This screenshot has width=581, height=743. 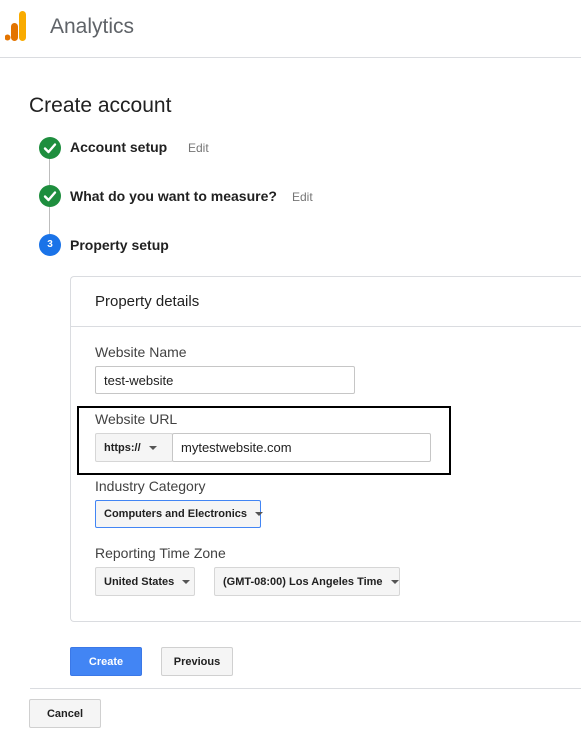 I want to click on edit-account-setup-link: Edit, so click(x=198, y=148).